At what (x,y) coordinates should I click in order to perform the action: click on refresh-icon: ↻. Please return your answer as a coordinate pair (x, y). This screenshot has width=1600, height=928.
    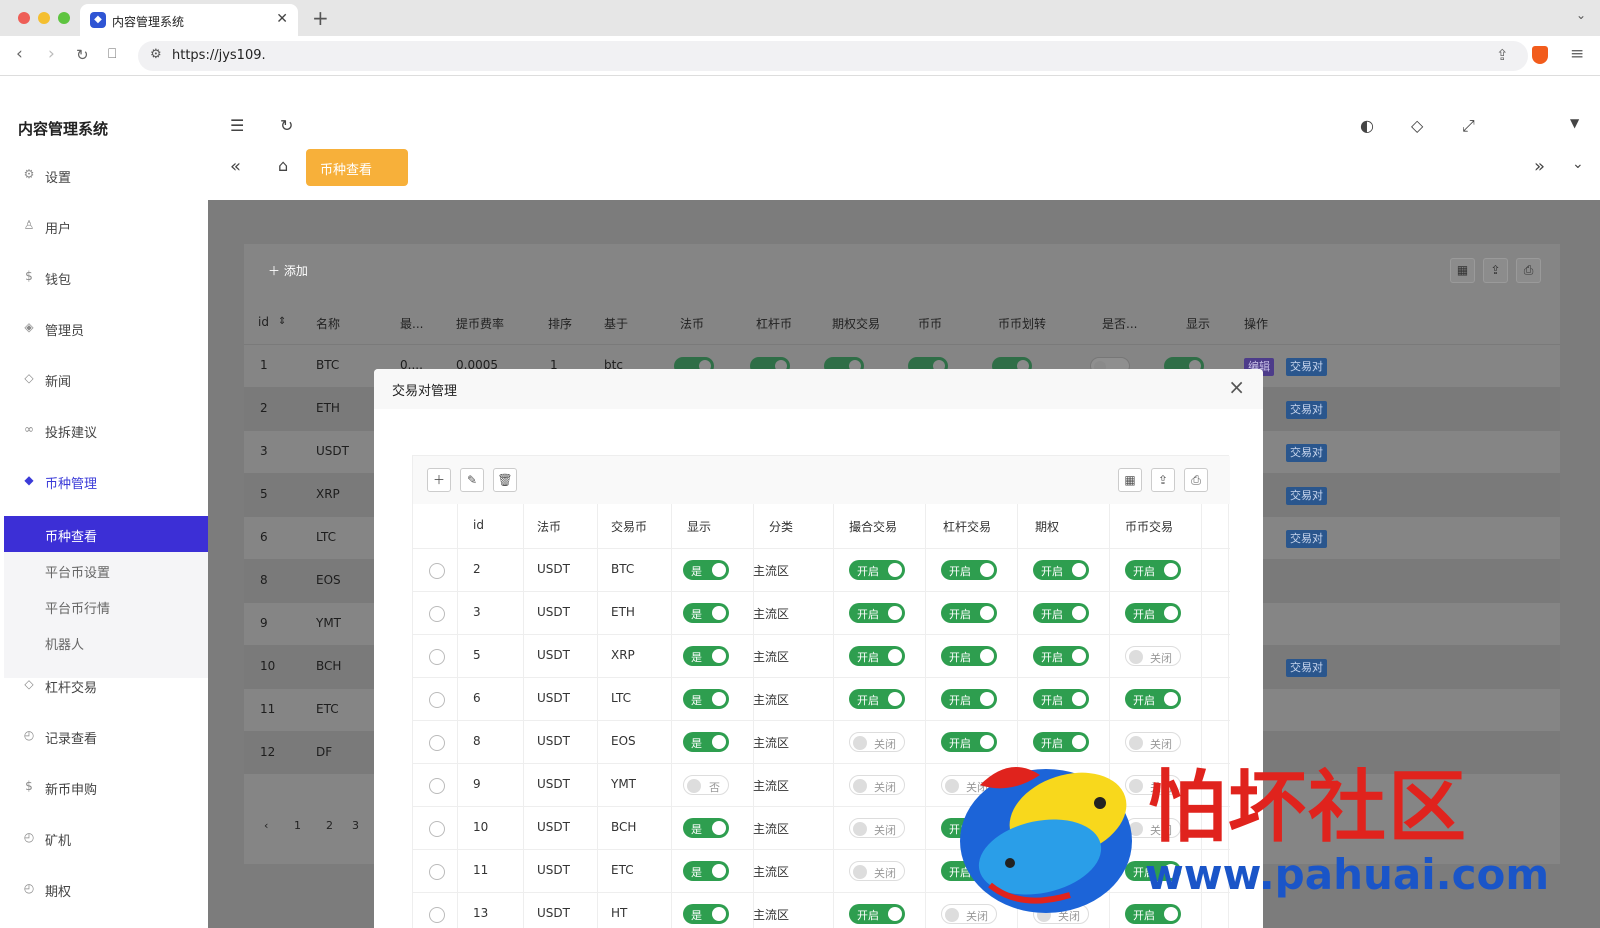
    Looking at the image, I should click on (286, 125).